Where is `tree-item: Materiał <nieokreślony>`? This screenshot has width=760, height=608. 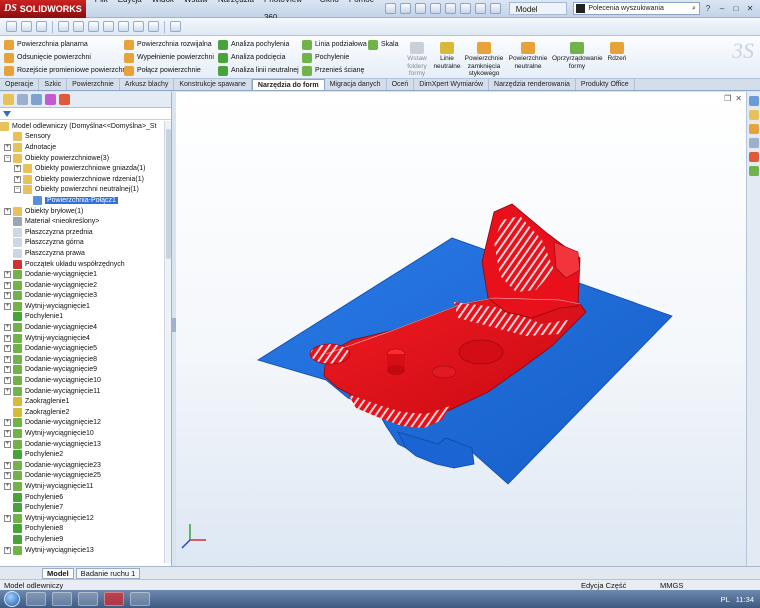 tree-item: Materiał <nieokreślony> is located at coordinates (82, 221).